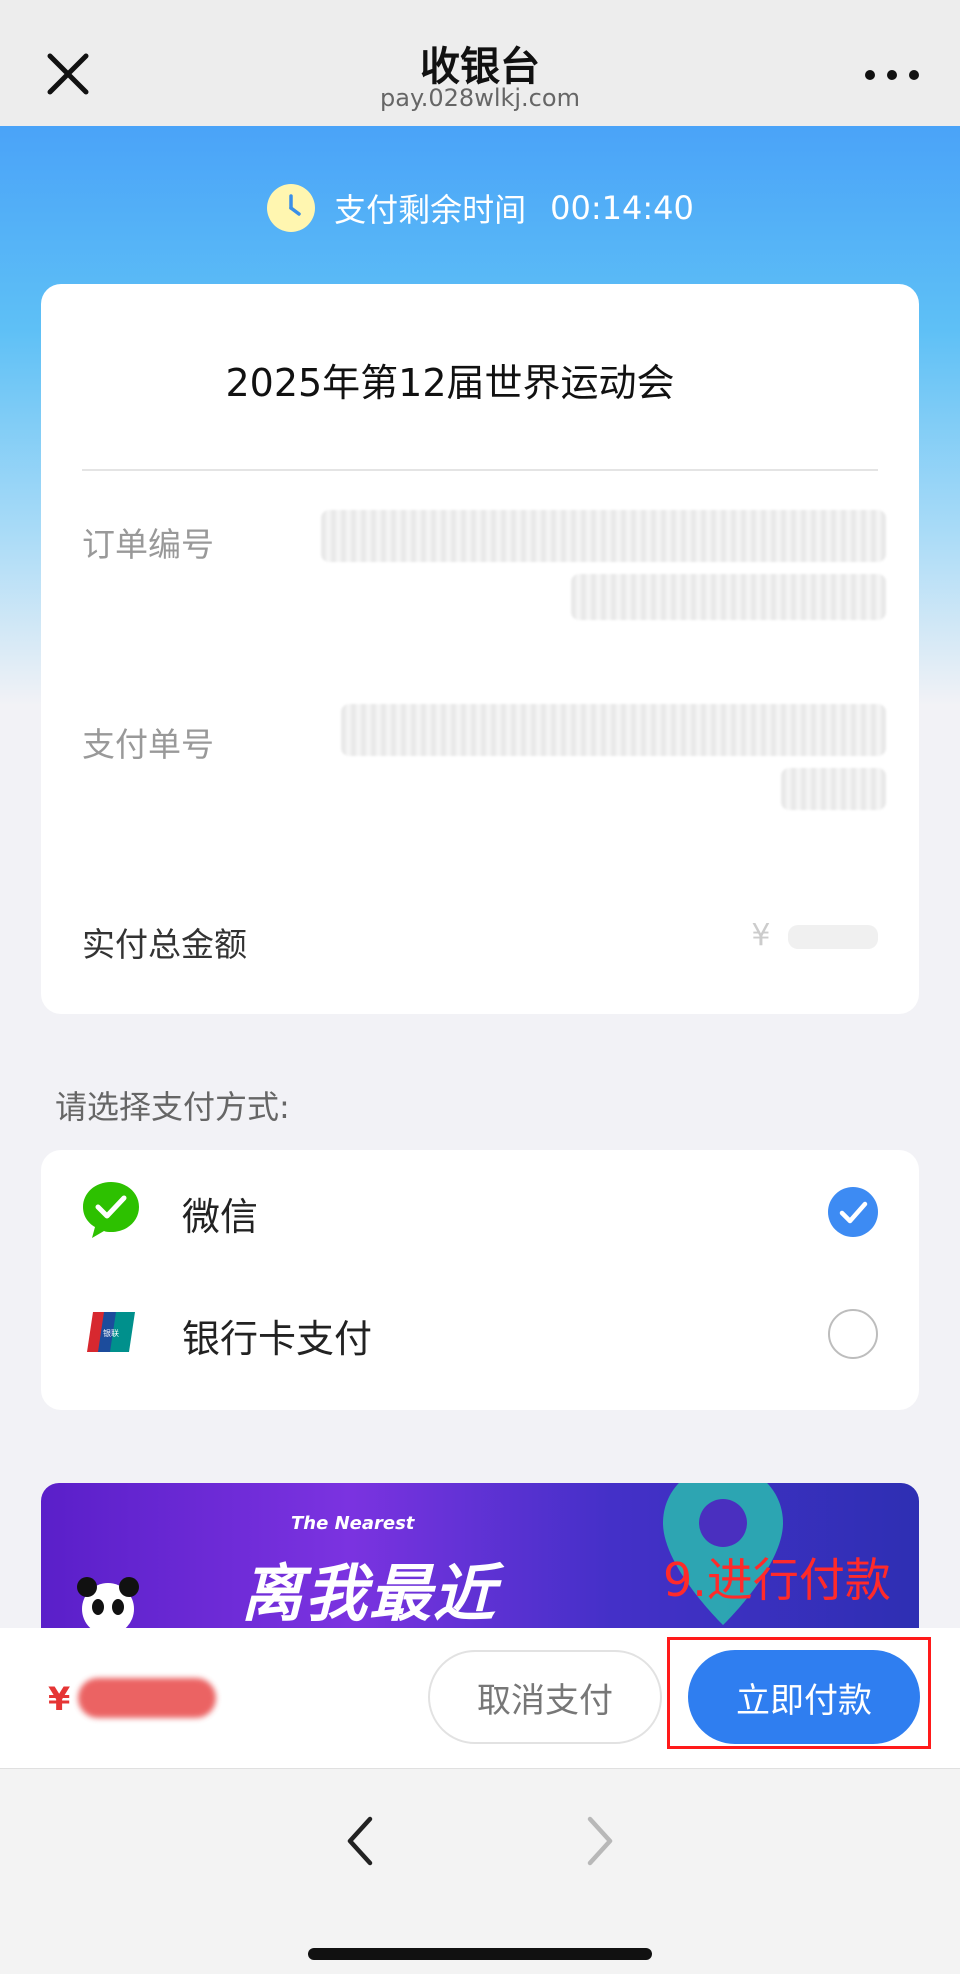 Image resolution: width=960 pixels, height=1974 pixels. Describe the element at coordinates (148, 744) in the screenshot. I see `payment-number-label: 支付单号` at that location.